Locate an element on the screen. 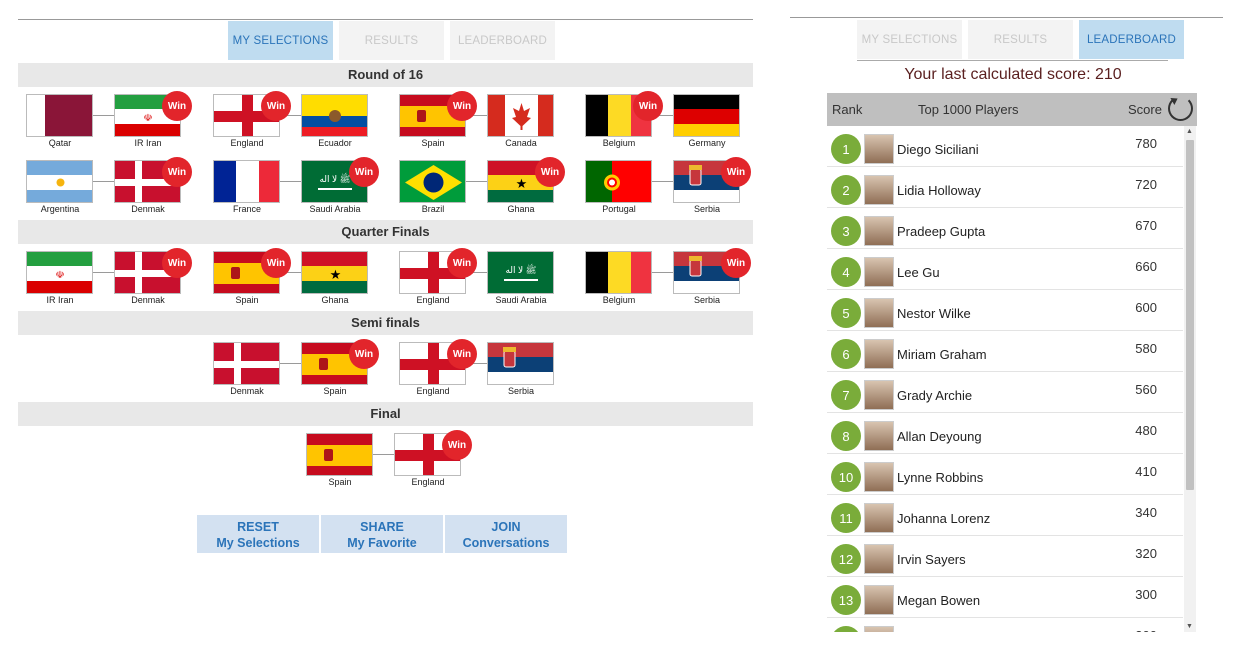 This screenshot has width=1250, height=667. leaderboard-header: Rank Top 1000 Players Score is located at coordinates (1012, 109).